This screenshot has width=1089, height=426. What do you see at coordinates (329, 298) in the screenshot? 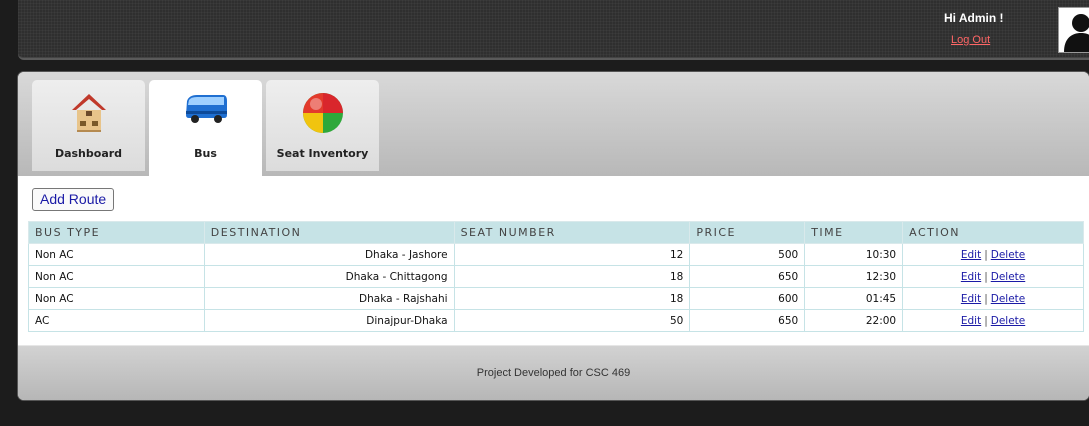
I see `cell-destination: Dhaka - Rajshahi` at bounding box center [329, 298].